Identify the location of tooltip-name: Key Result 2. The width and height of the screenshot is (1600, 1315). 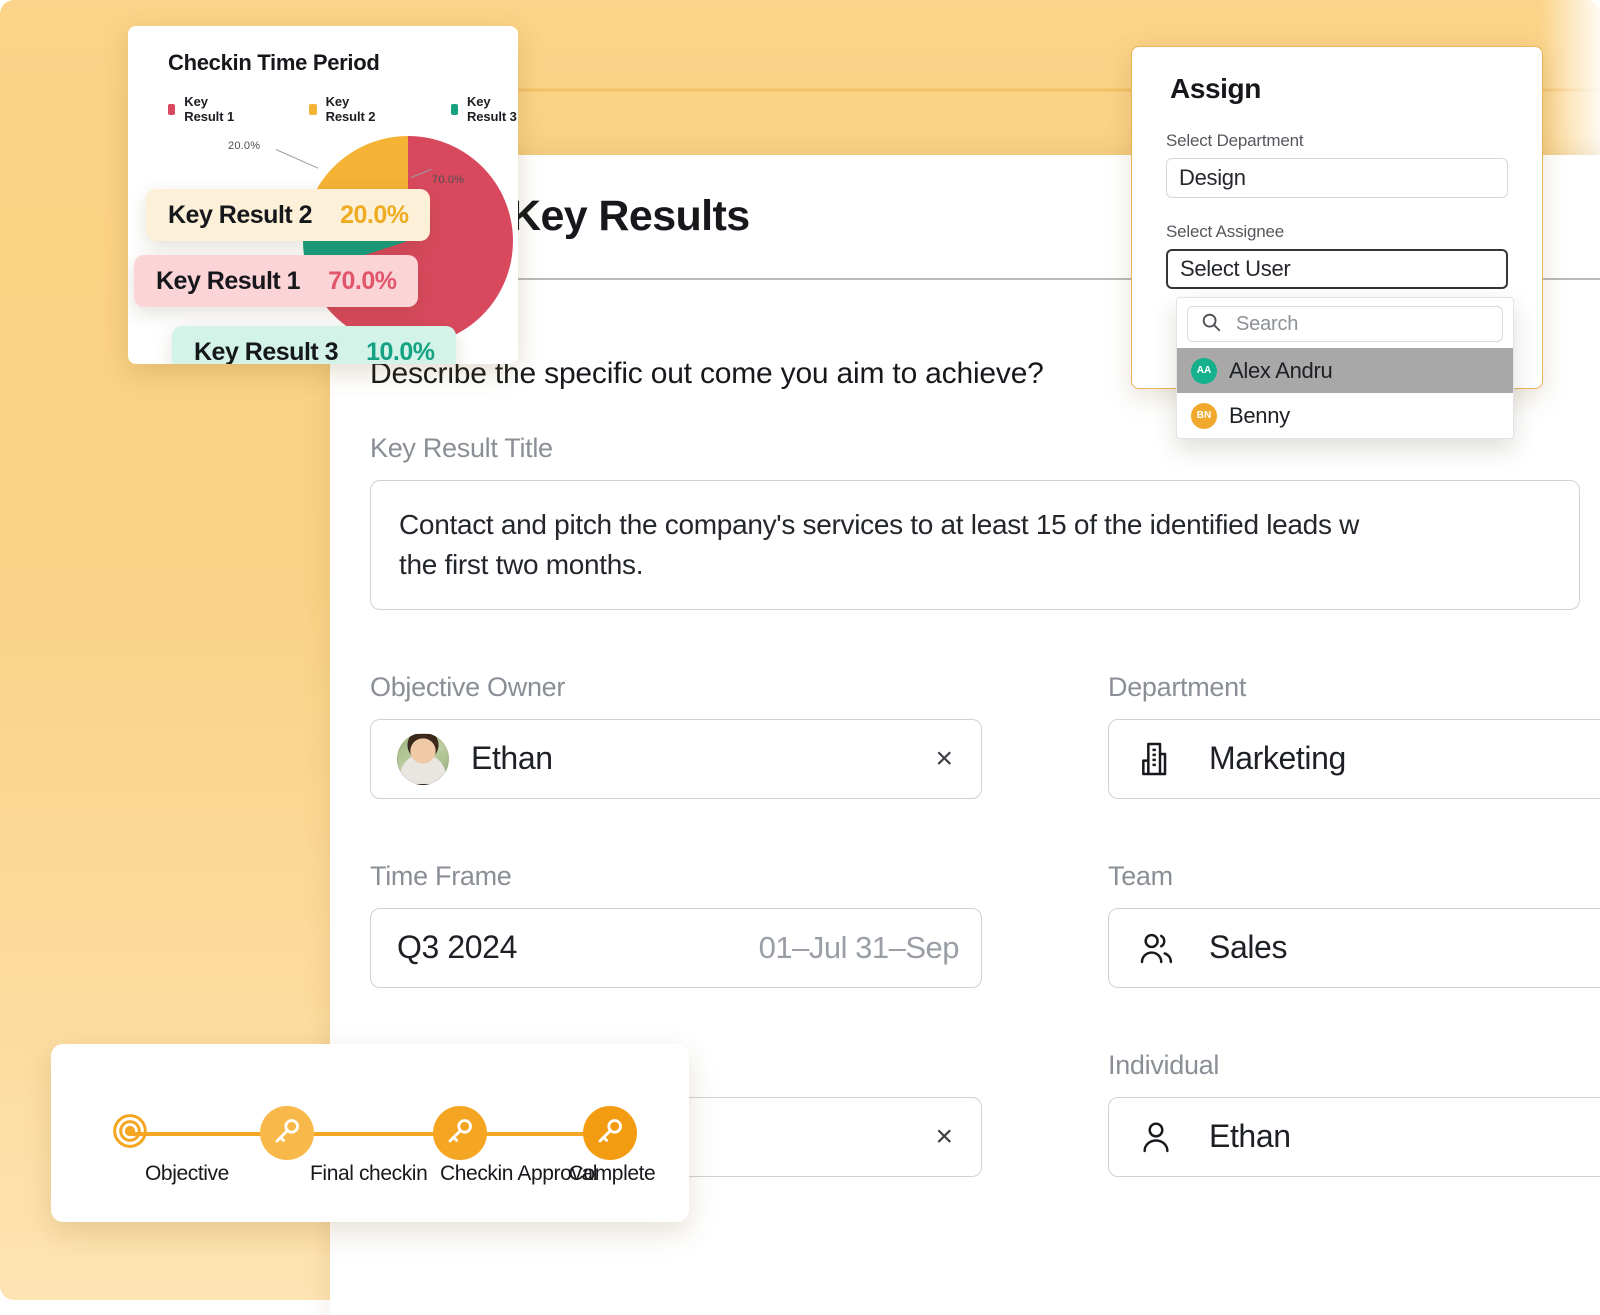
(240, 214).